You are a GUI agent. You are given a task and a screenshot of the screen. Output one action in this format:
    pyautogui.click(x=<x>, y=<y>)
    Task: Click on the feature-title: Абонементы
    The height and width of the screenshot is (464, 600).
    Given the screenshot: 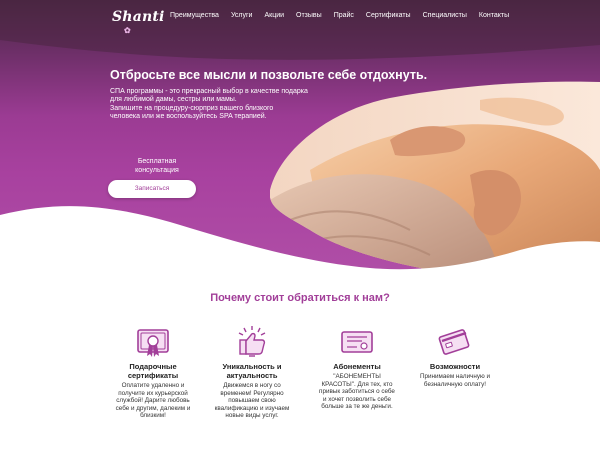 What is the action you would take?
    pyautogui.click(x=357, y=366)
    